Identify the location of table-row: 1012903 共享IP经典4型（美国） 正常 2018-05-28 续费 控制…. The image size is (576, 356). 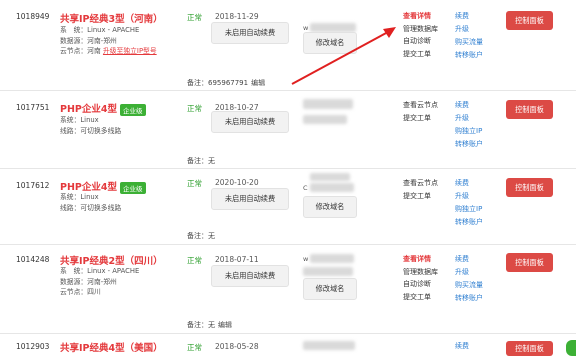
(288, 345).